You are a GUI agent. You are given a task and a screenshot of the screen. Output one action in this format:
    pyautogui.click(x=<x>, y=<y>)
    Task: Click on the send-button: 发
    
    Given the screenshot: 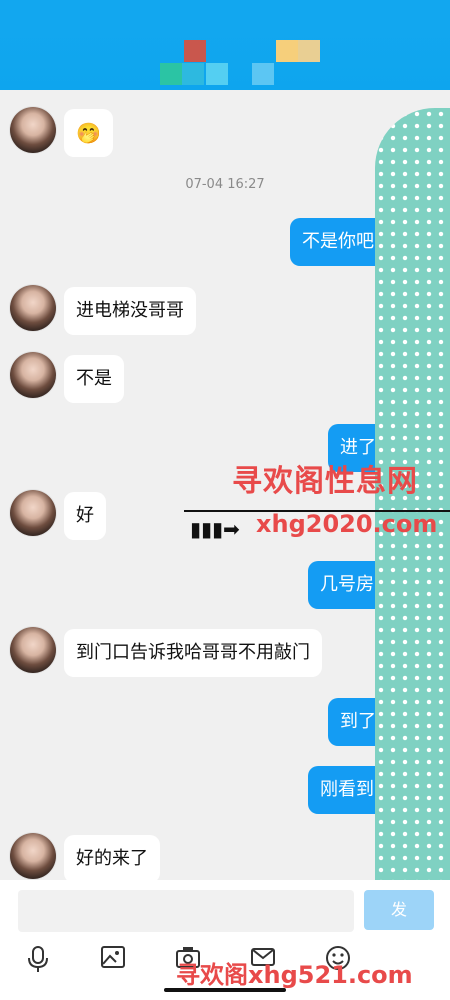 What is the action you would take?
    pyautogui.click(x=399, y=910)
    